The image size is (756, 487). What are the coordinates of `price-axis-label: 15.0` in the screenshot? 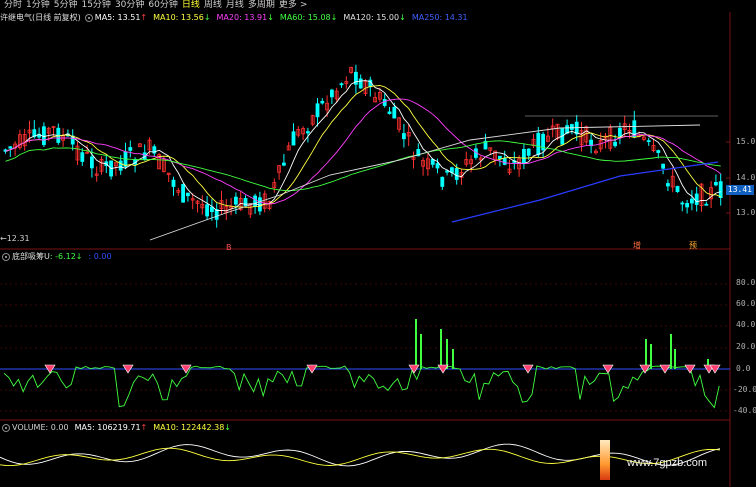 It's located at (746, 141).